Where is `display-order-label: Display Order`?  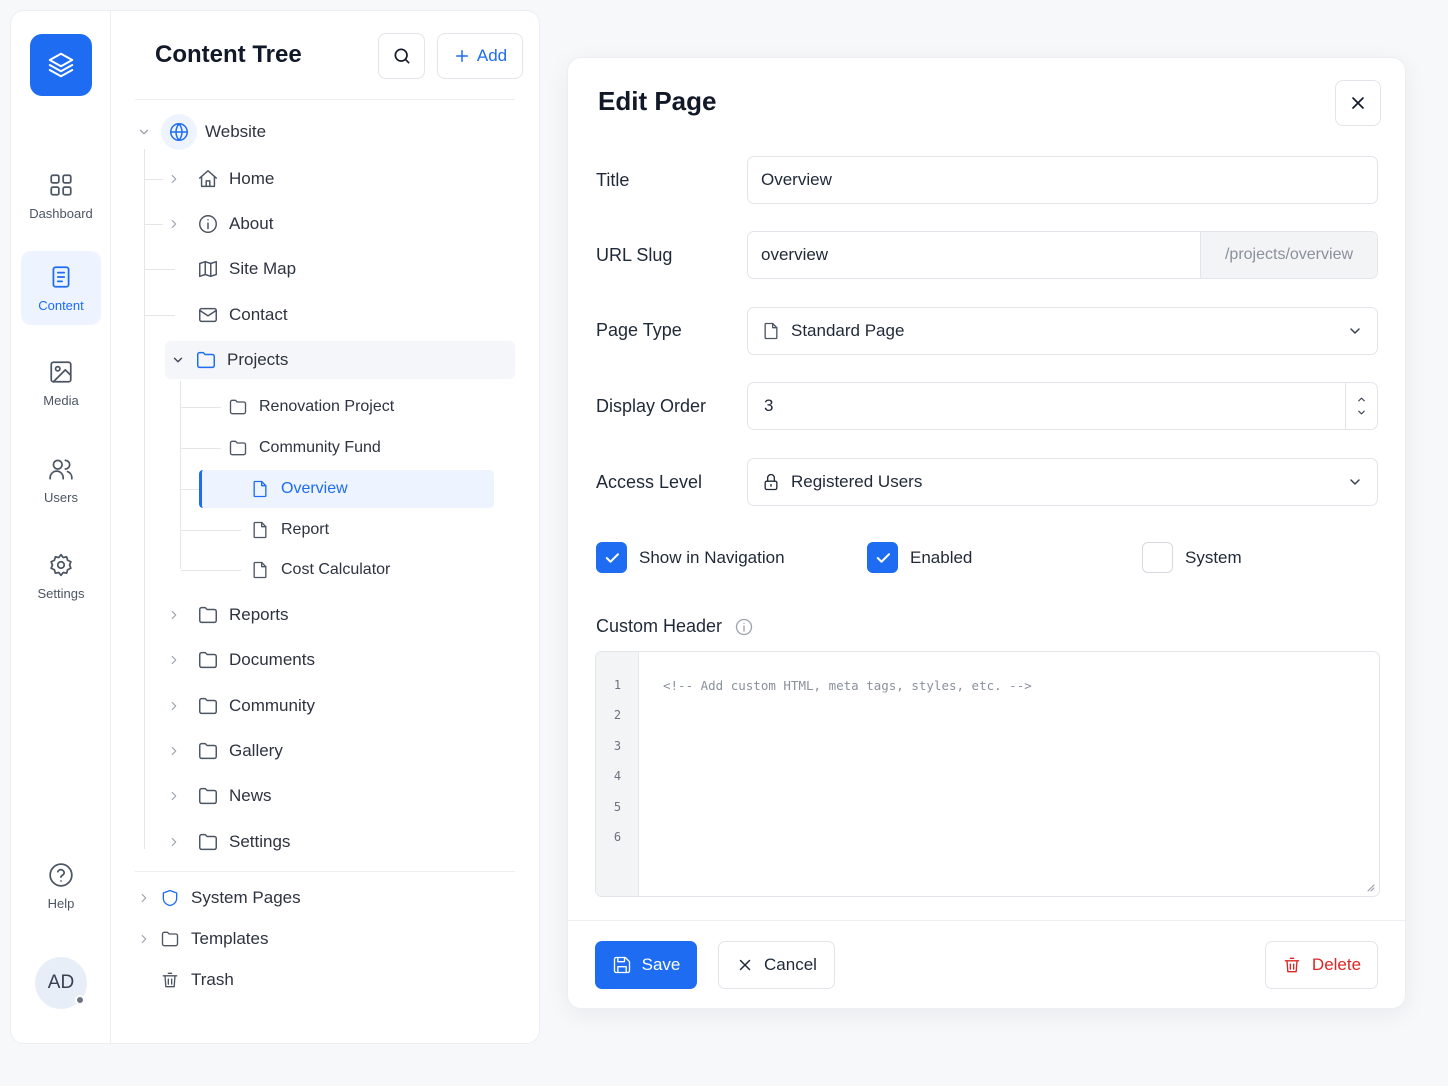
display-order-label: Display Order is located at coordinates (651, 406).